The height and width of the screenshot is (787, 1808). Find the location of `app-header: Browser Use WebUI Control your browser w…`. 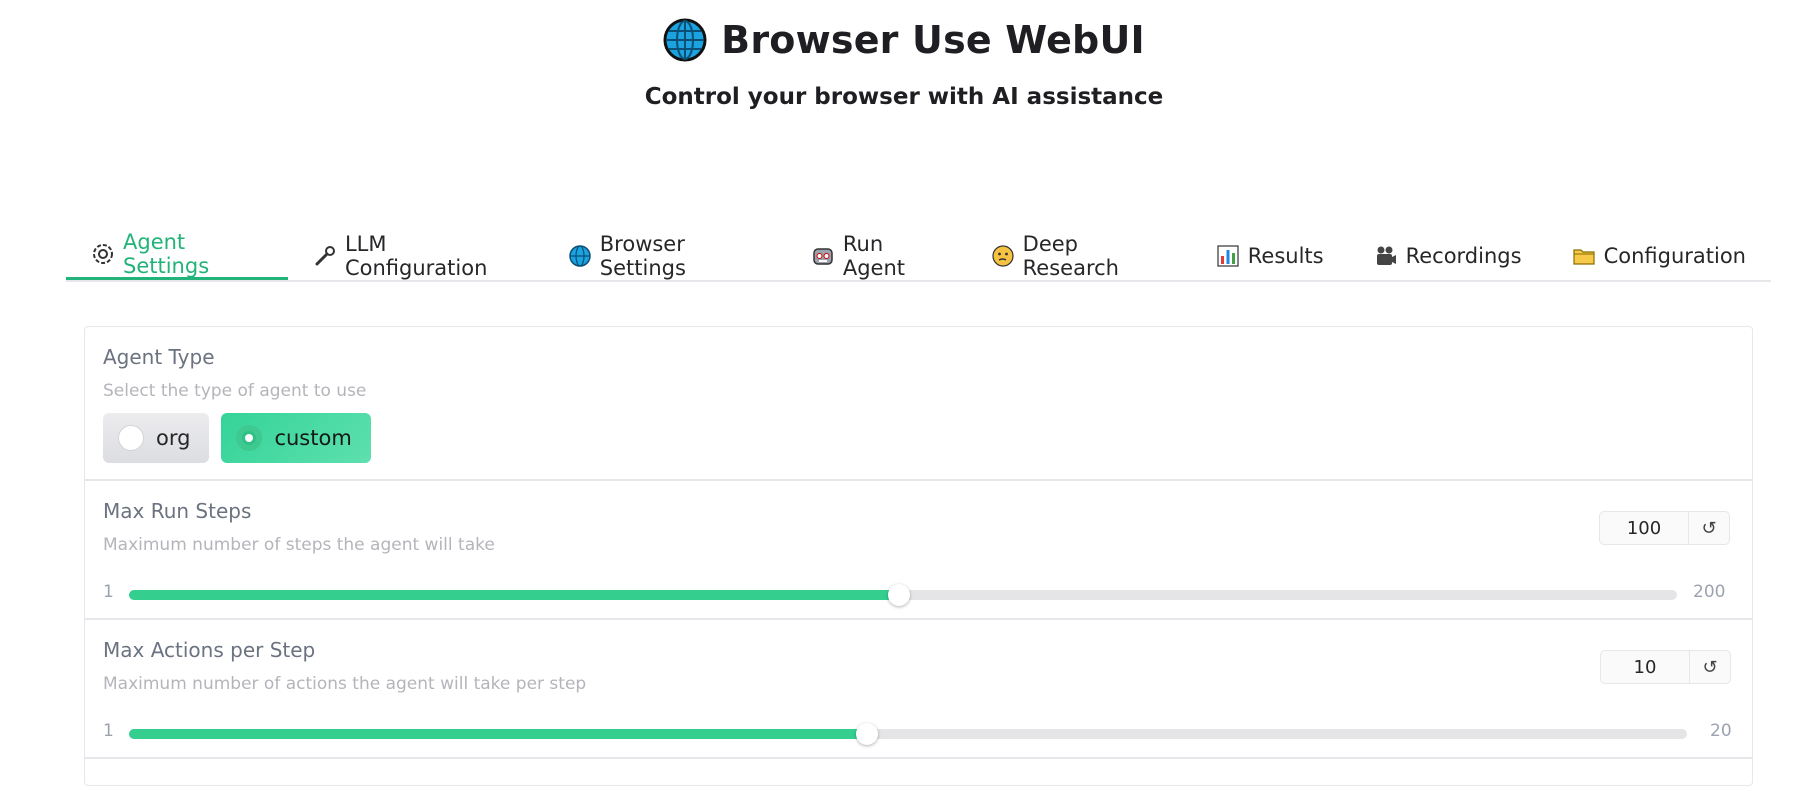

app-header: Browser Use WebUI Control your browser w… is located at coordinates (904, 55).